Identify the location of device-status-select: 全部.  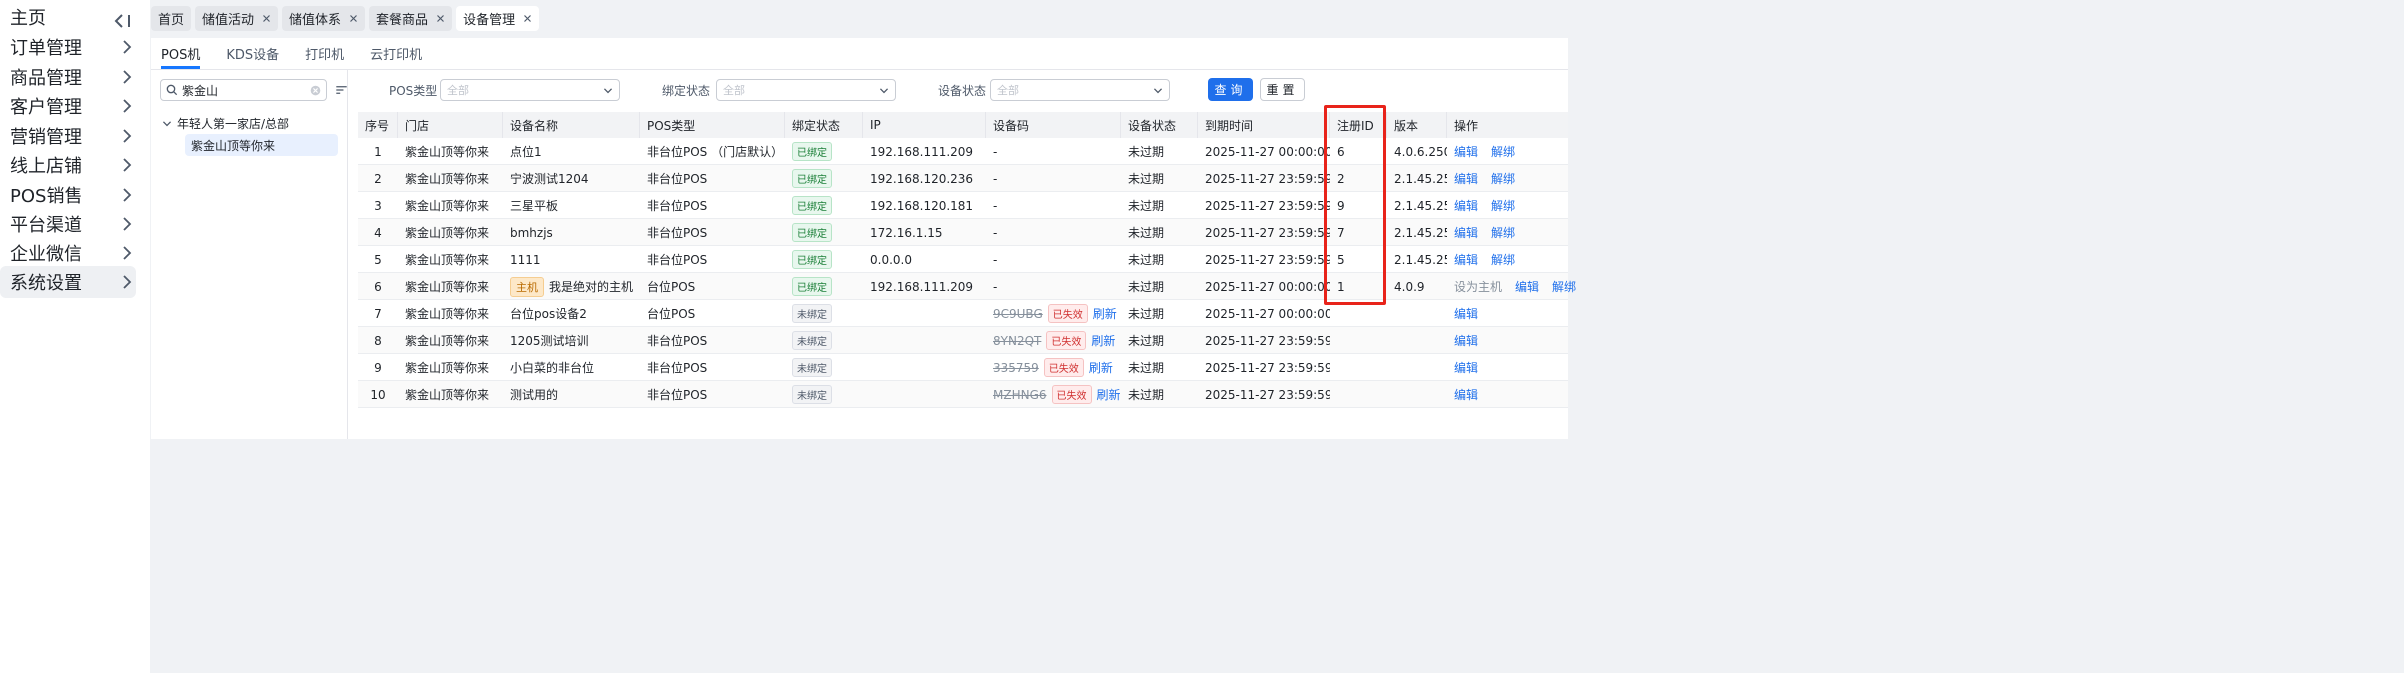
(1080, 90).